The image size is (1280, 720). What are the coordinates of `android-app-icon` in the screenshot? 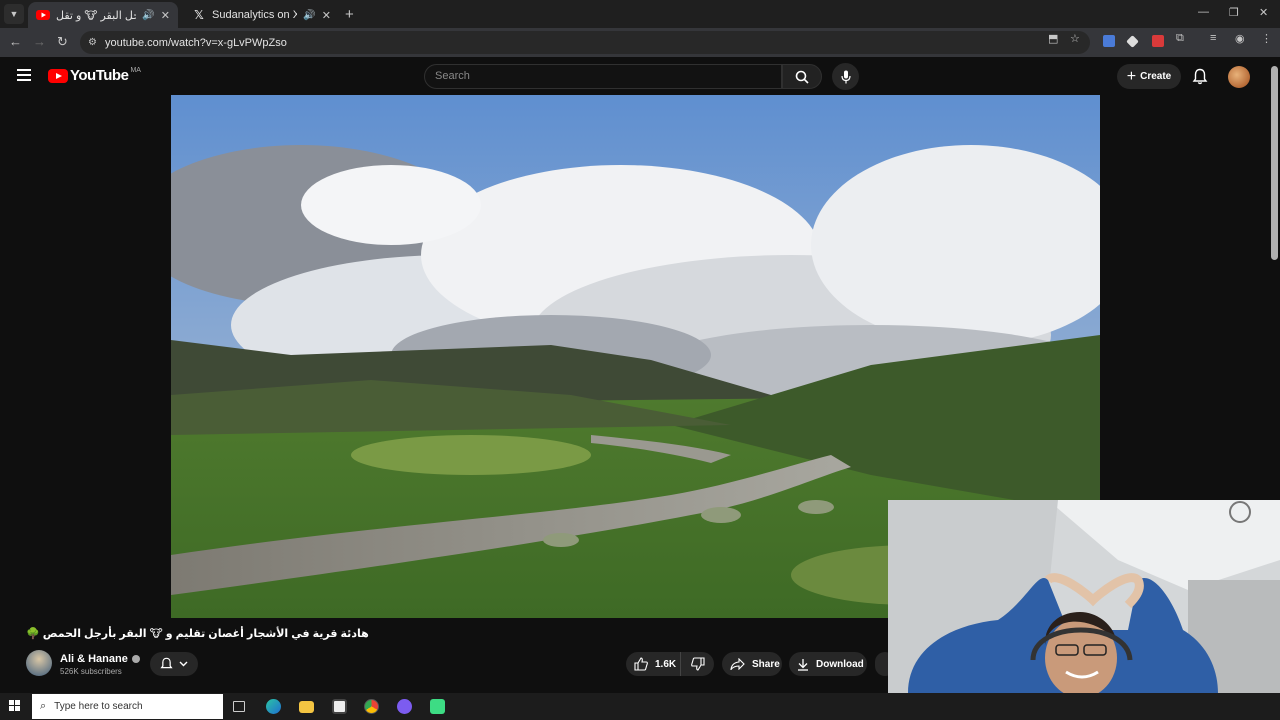 It's located at (437, 706).